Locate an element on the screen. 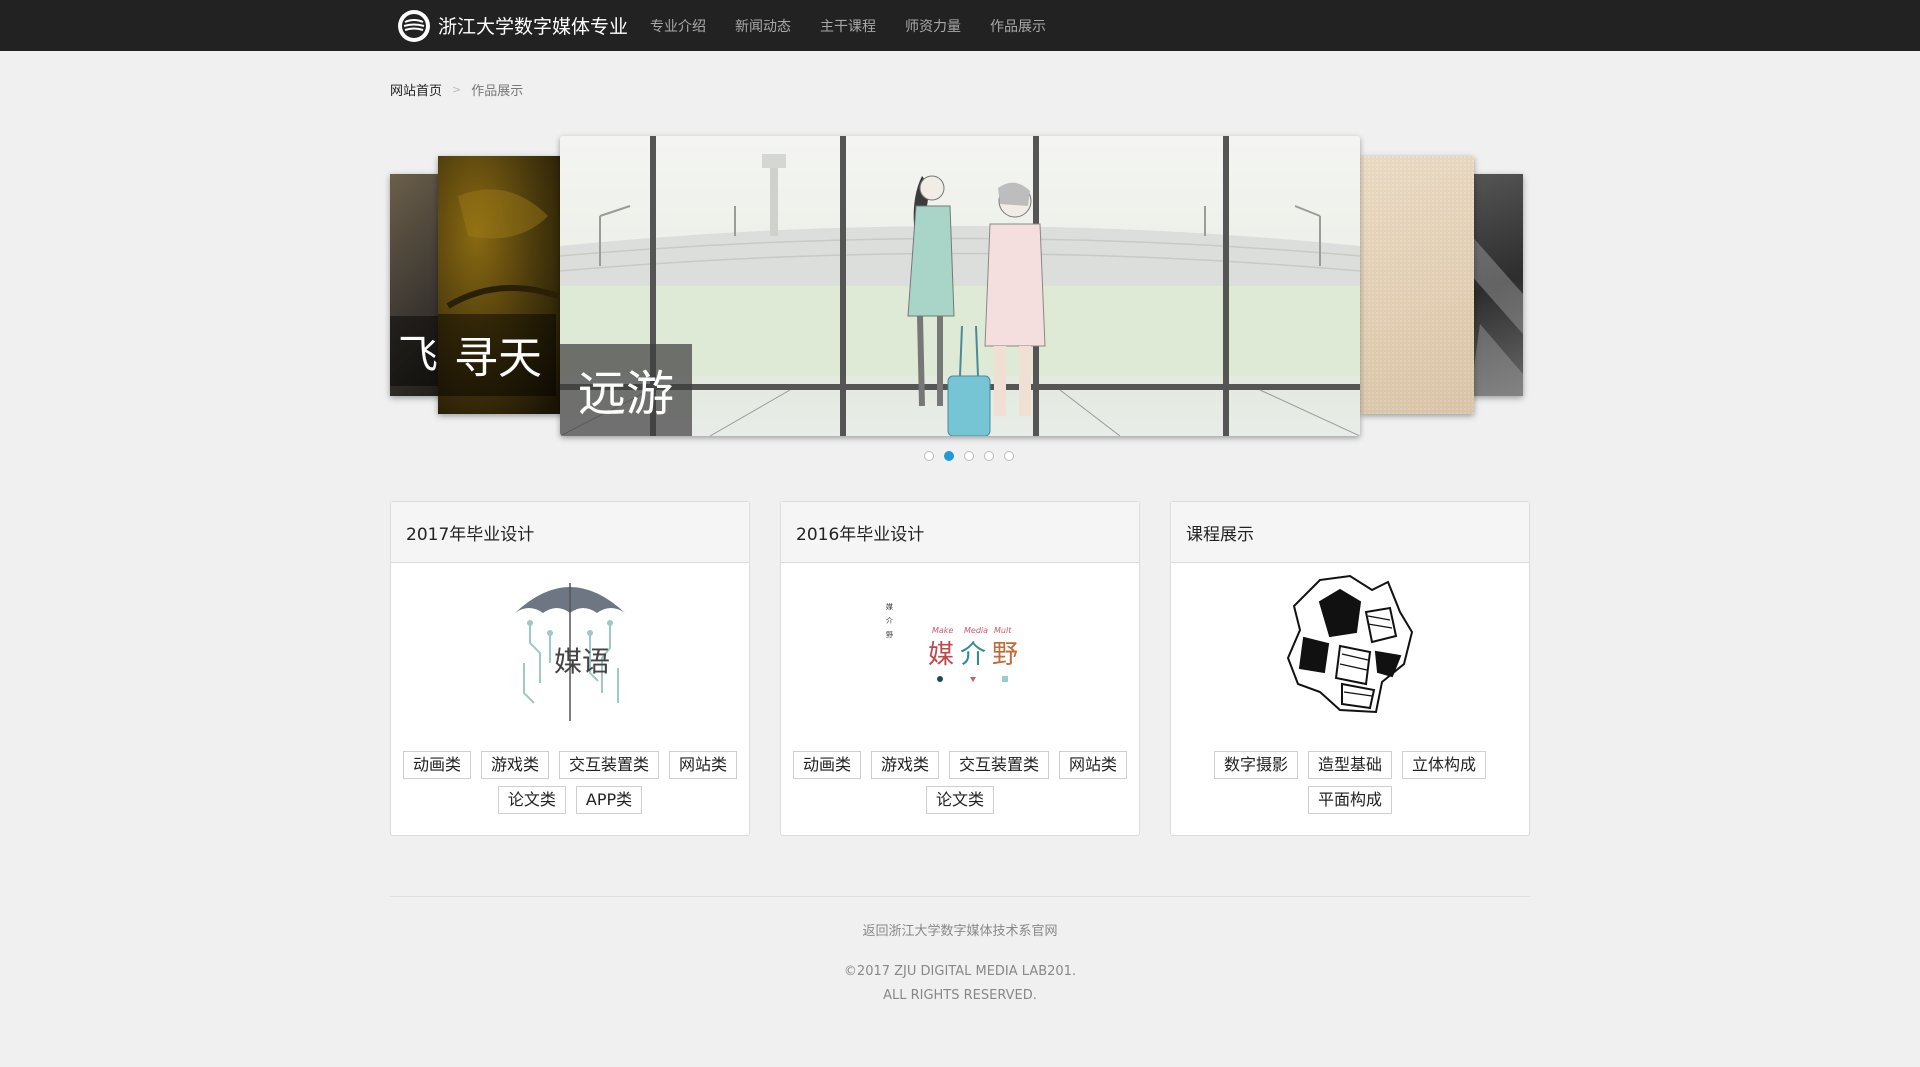 This screenshot has width=1920, height=1067. nav-link-courses: 主干课程 is located at coordinates (848, 26).